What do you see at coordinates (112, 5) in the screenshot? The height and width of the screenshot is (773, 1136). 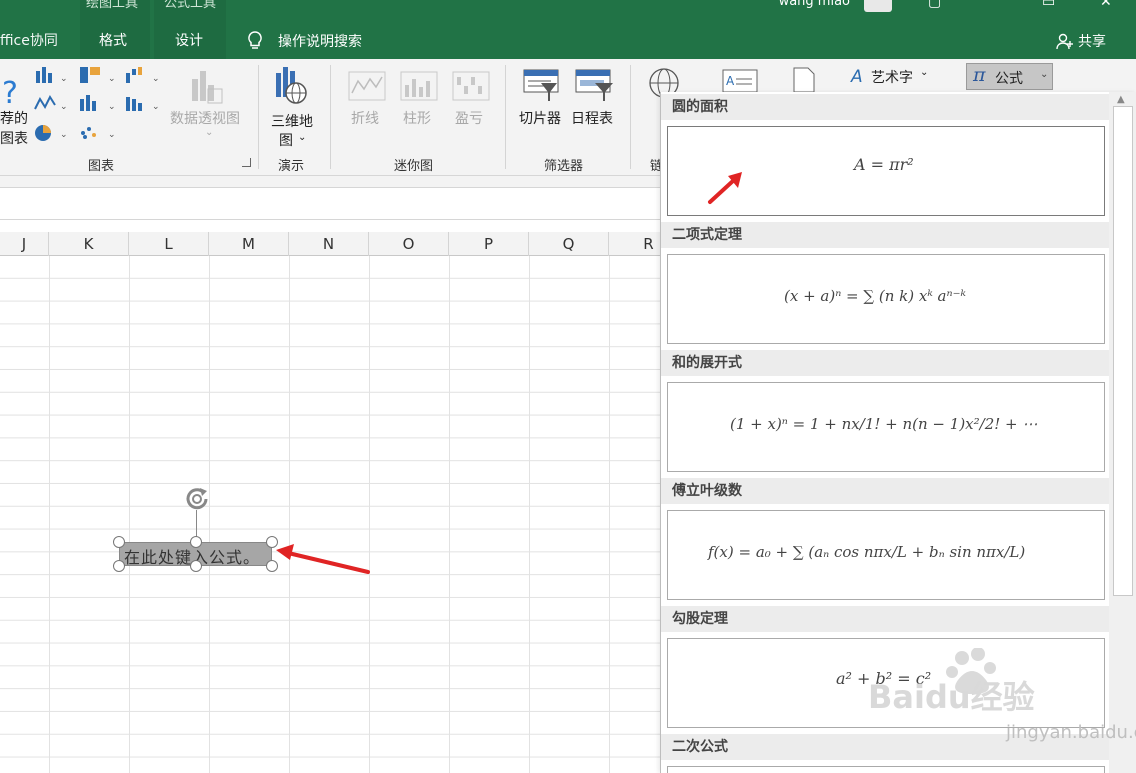 I see `drawing-tools-label: 绘图工具` at bounding box center [112, 5].